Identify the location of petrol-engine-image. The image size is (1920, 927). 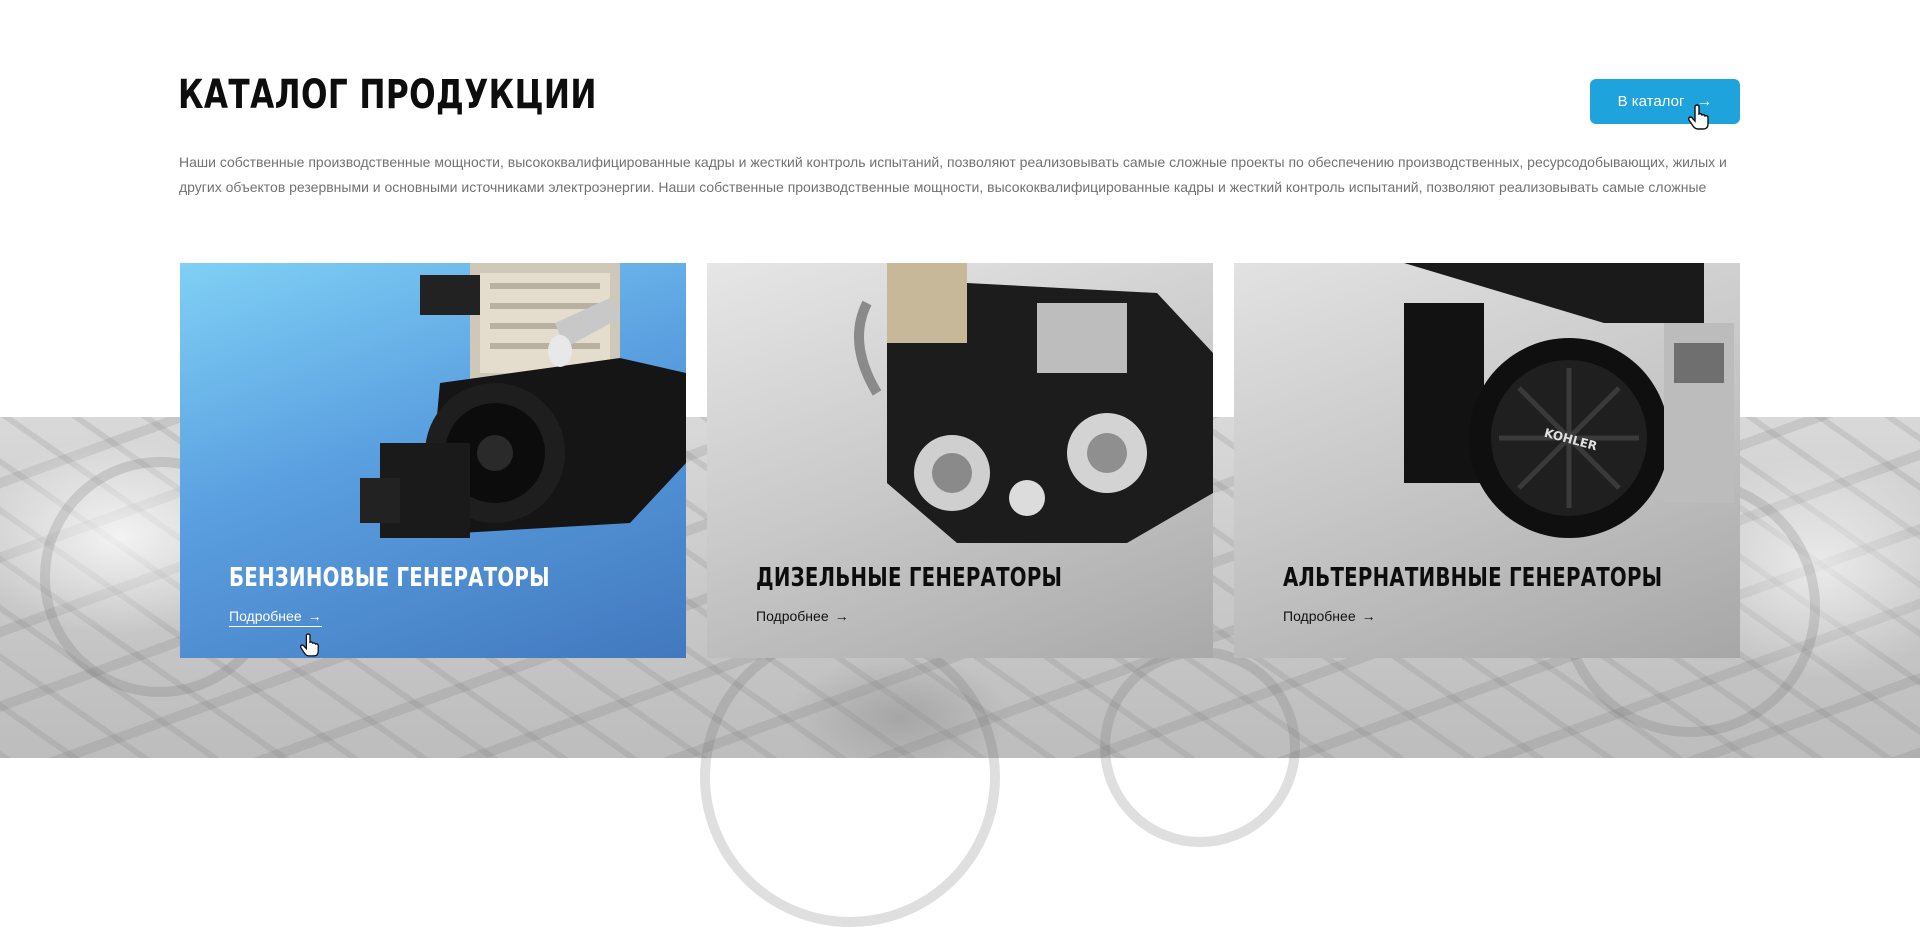
(523, 400).